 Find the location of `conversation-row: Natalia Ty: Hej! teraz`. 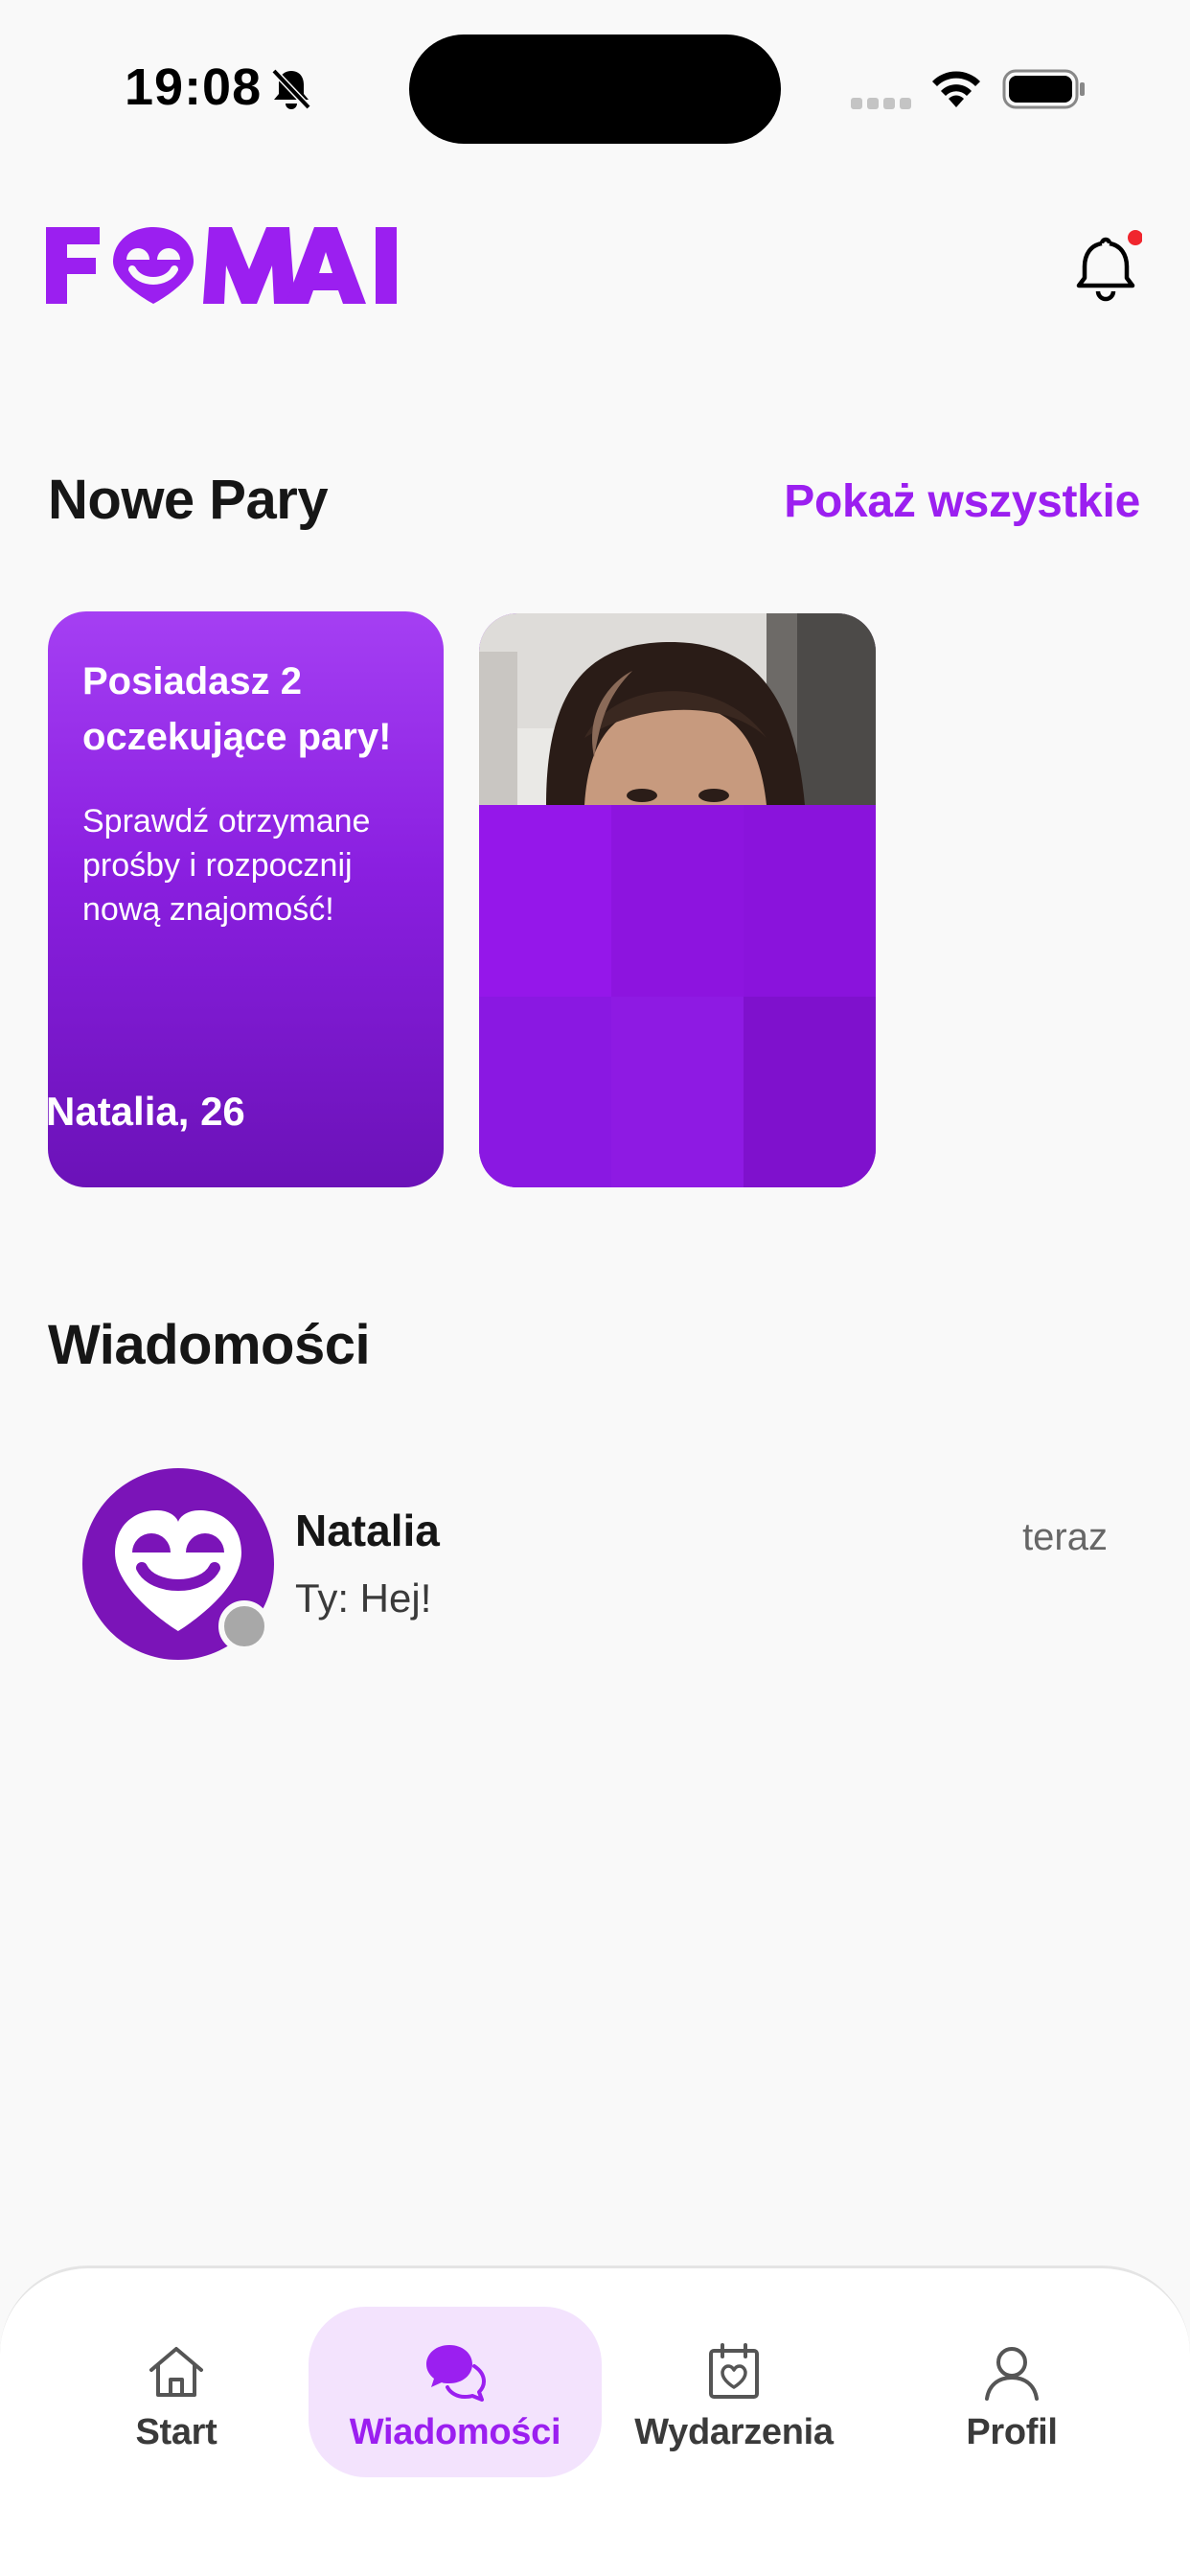

conversation-row: Natalia Ty: Hej! teraz is located at coordinates (595, 1562).